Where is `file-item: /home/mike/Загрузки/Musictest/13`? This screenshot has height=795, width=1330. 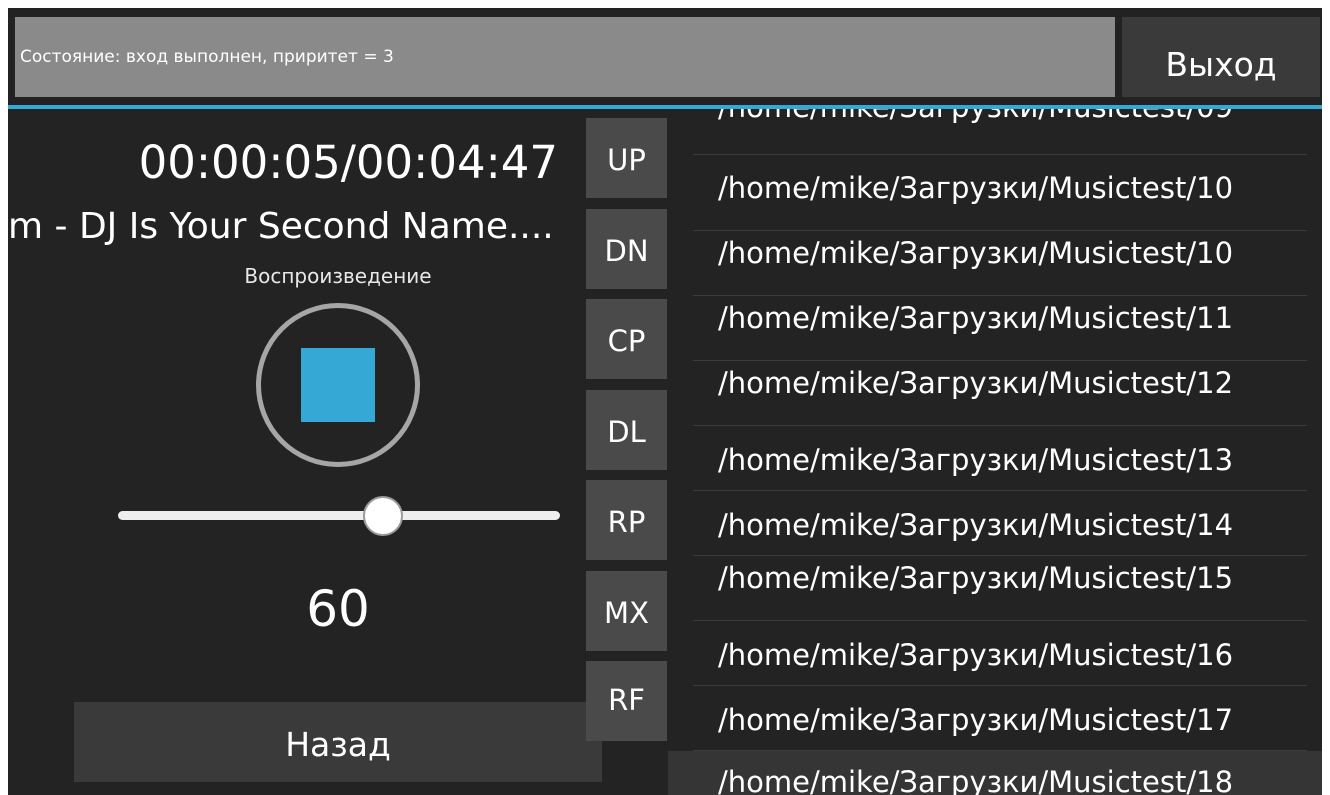 file-item: /home/mike/Загрузки/Musictest/13 is located at coordinates (1000, 458).